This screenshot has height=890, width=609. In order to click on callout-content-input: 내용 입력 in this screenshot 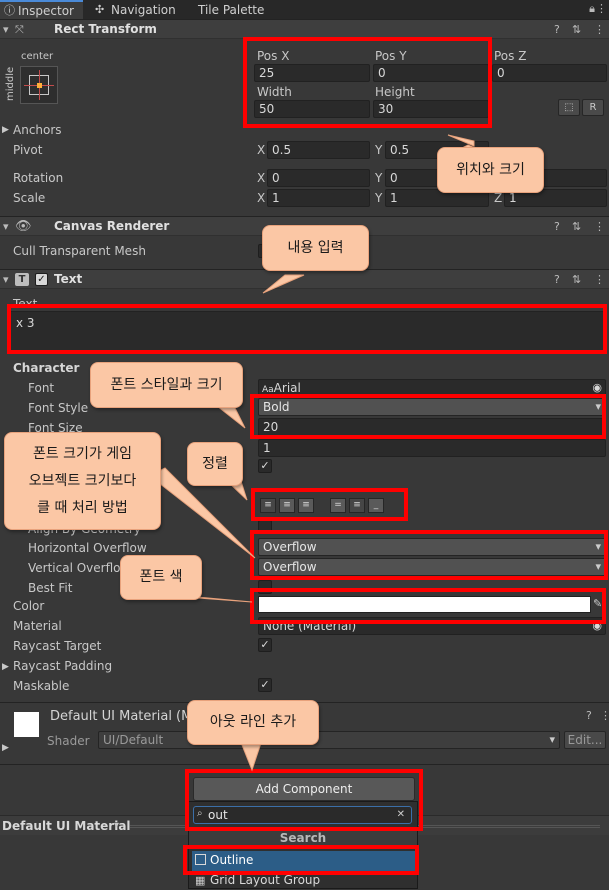, I will do `click(315, 248)`.